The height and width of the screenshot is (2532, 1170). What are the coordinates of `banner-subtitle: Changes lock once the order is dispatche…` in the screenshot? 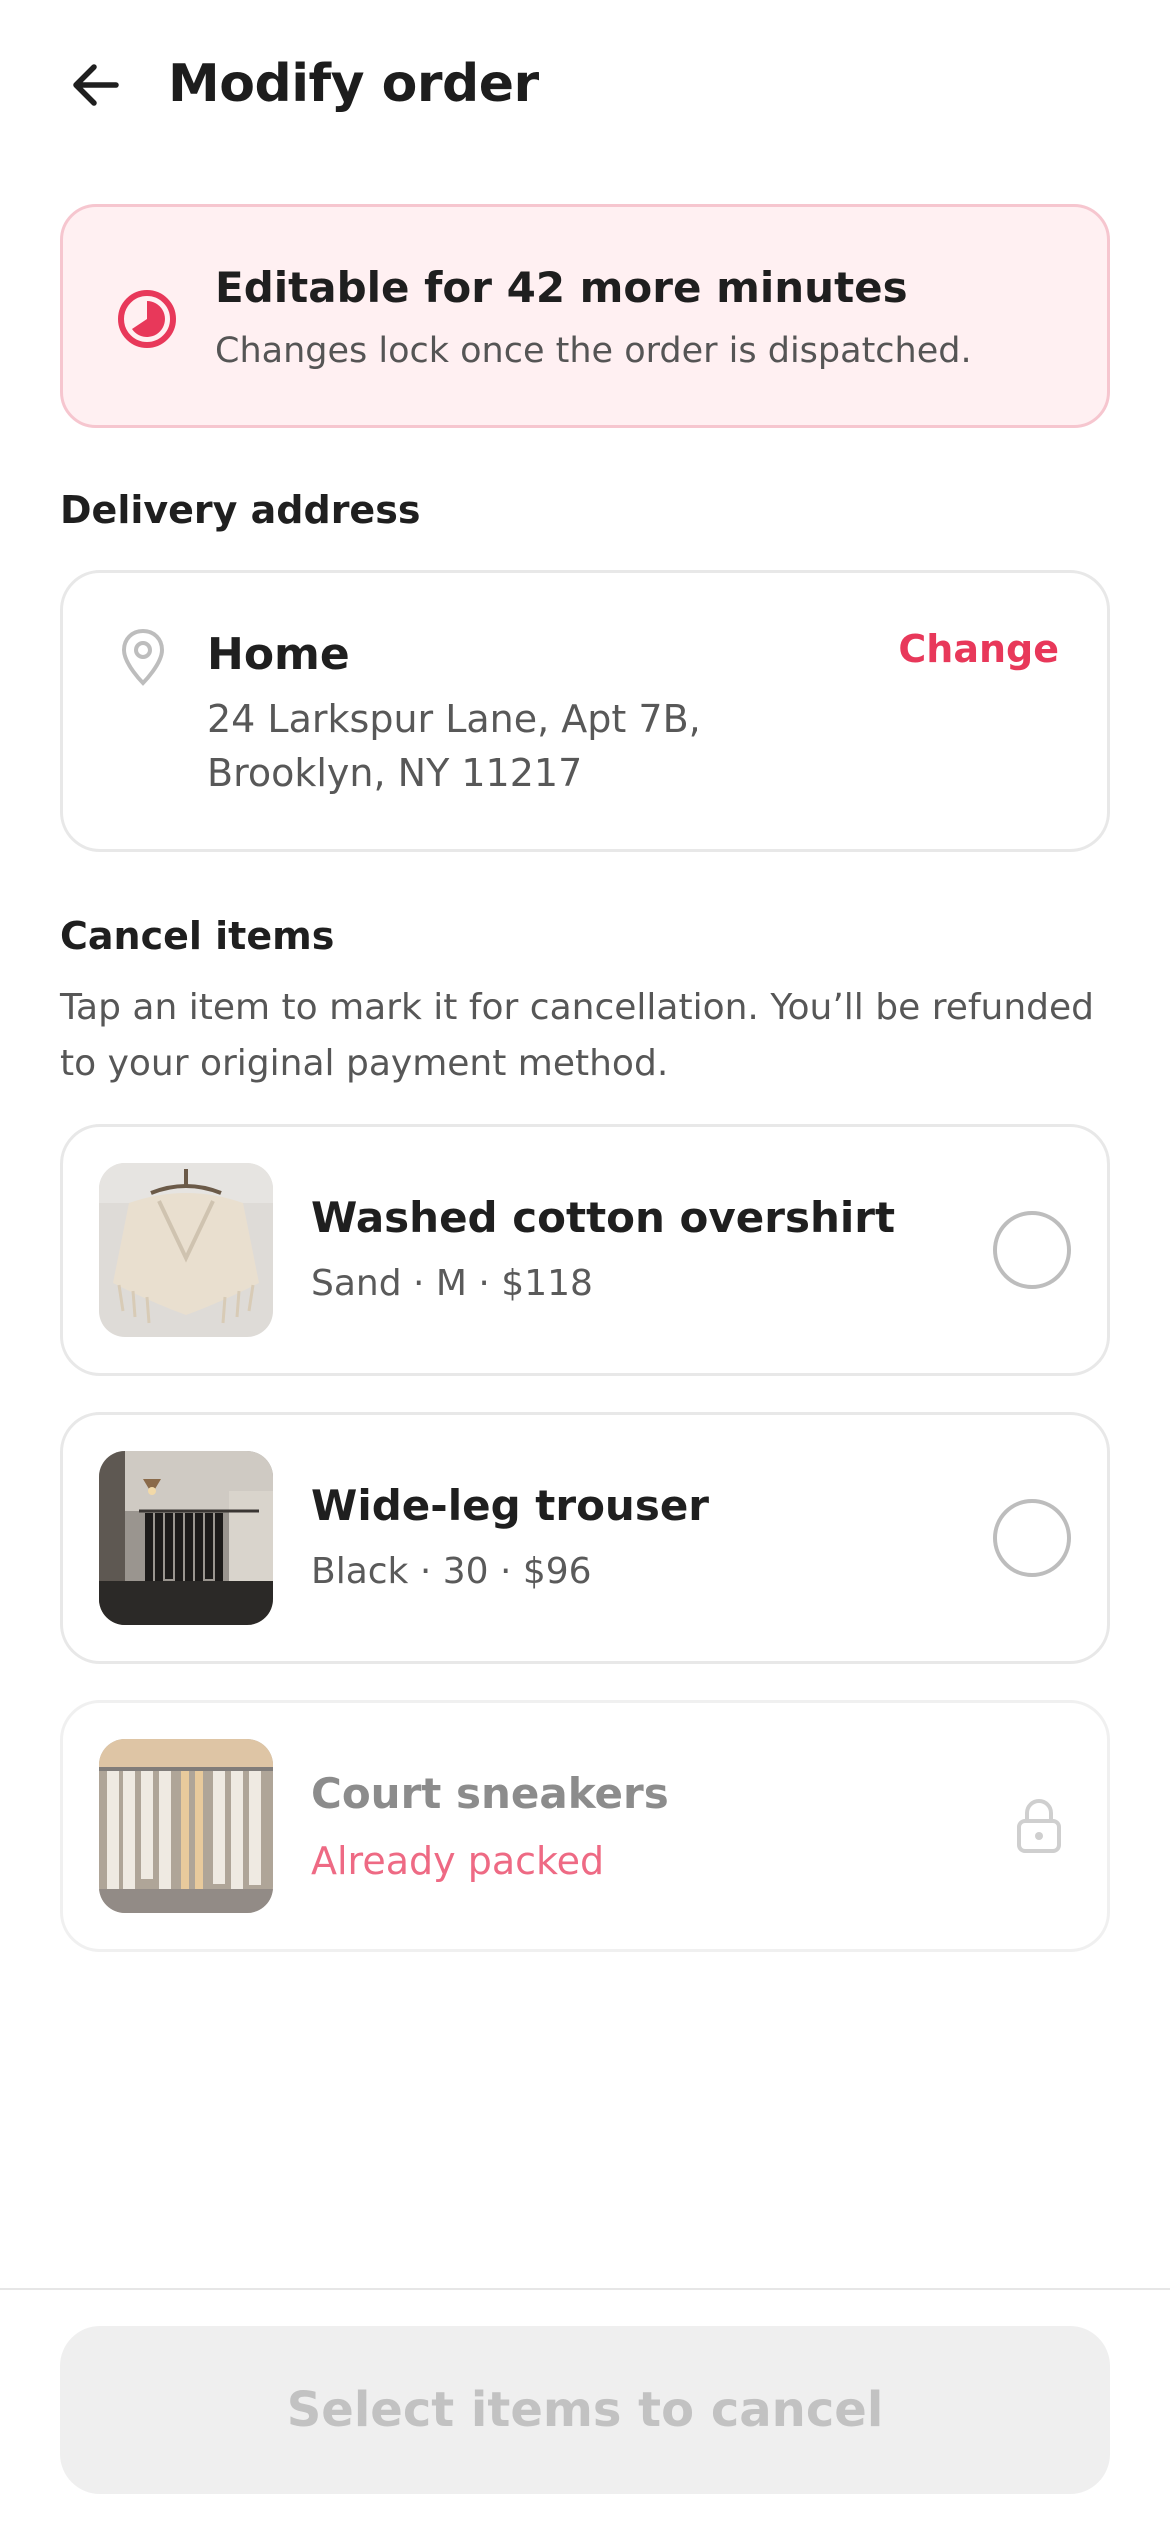 It's located at (593, 351).